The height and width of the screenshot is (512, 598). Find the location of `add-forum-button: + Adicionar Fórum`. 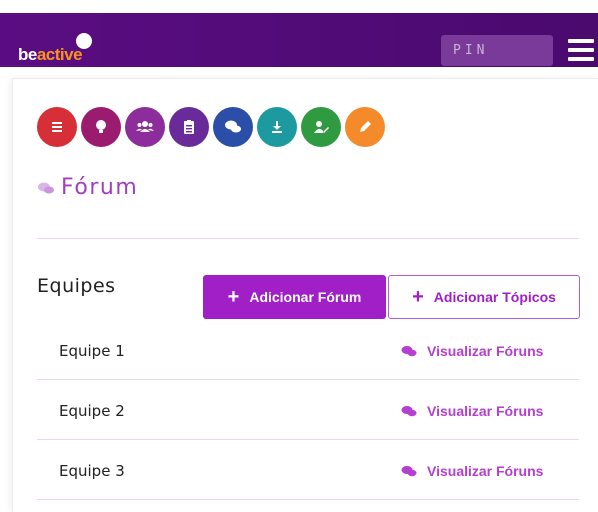

add-forum-button: + Adicionar Fórum is located at coordinates (294, 297).